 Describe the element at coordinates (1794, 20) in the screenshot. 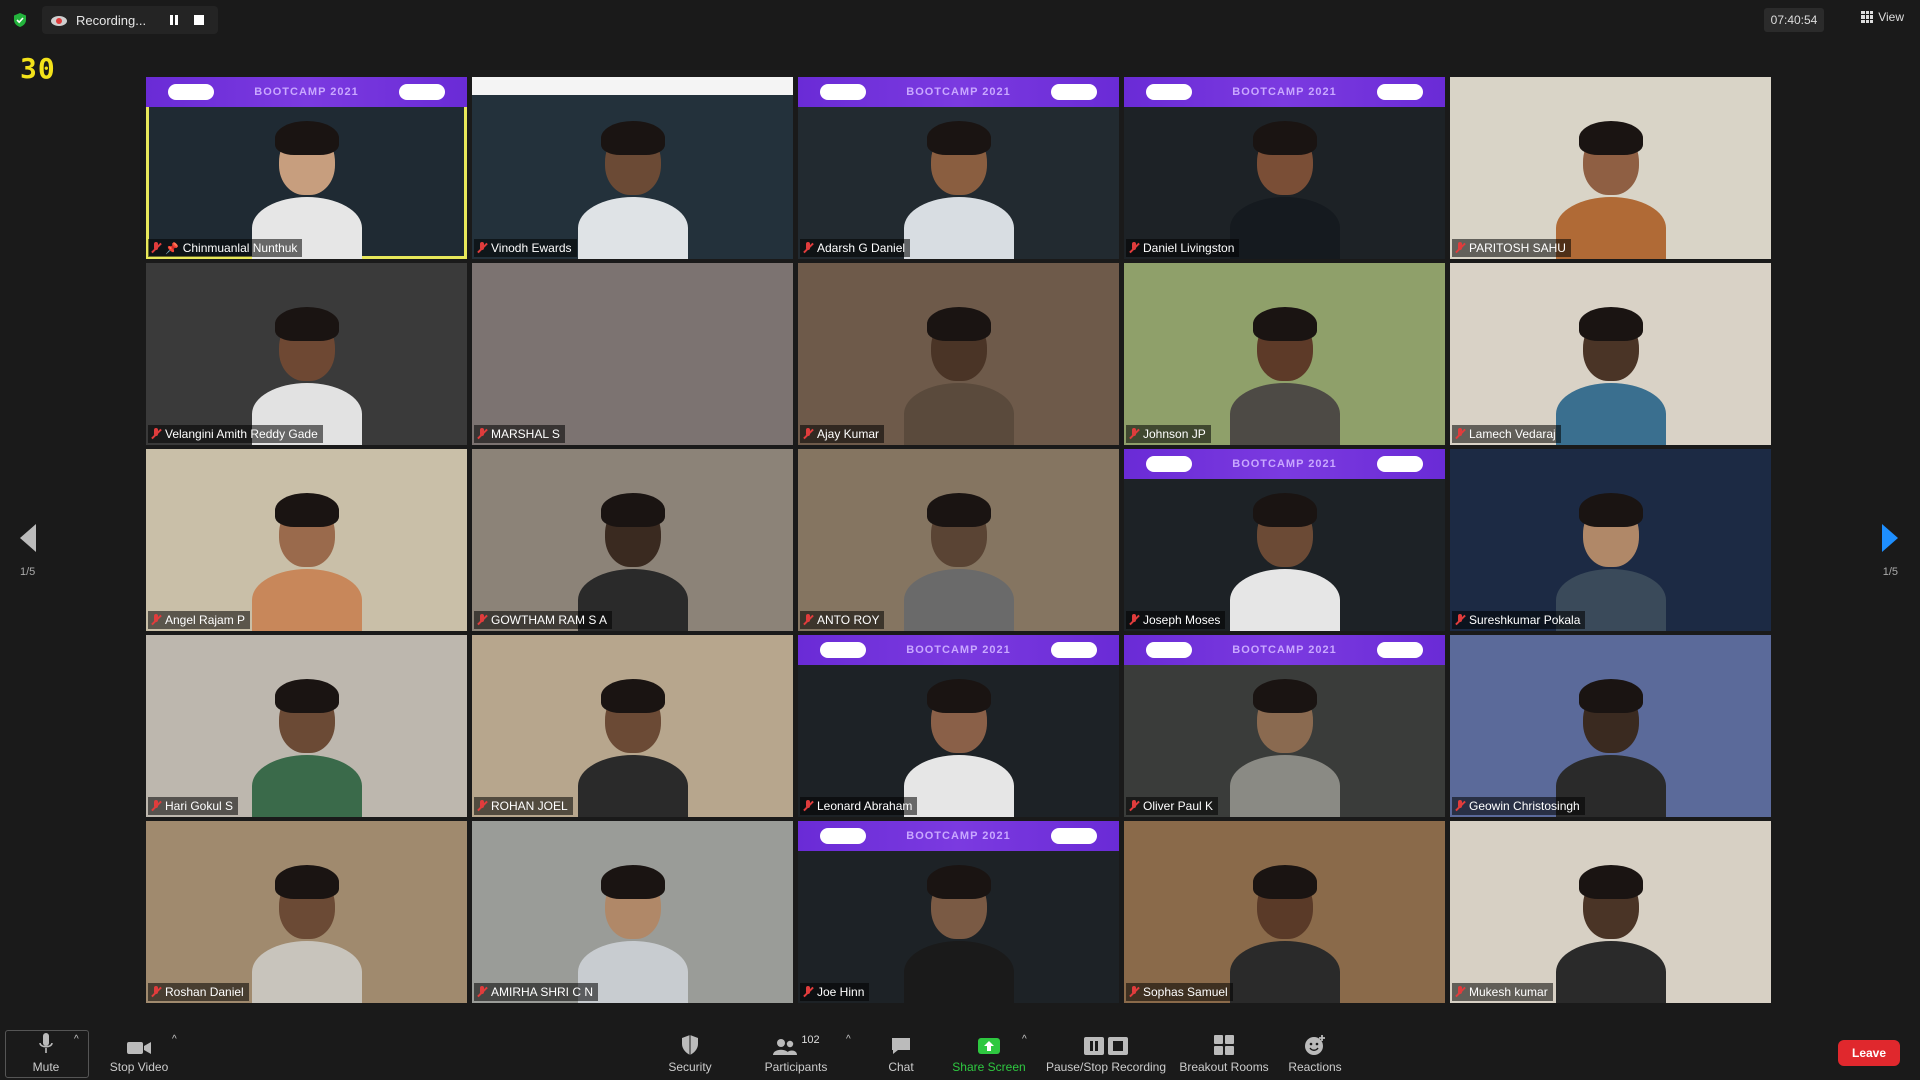

I see `meeting-timer: 07:40:54` at that location.